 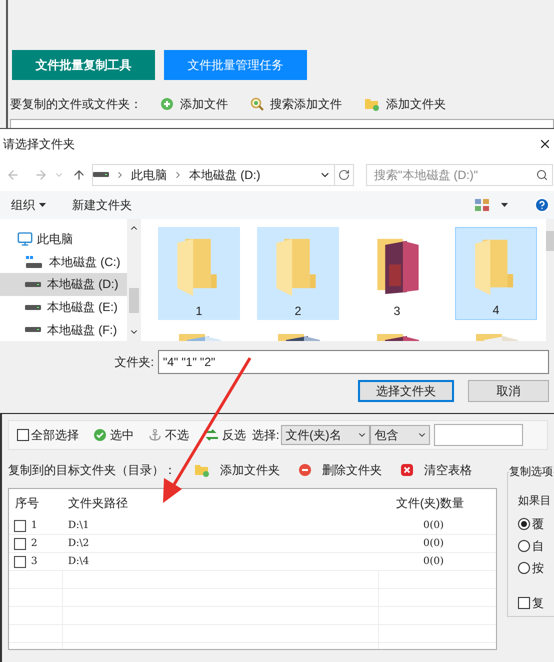 I want to click on window-title: 请选择文件夹, so click(x=39, y=144).